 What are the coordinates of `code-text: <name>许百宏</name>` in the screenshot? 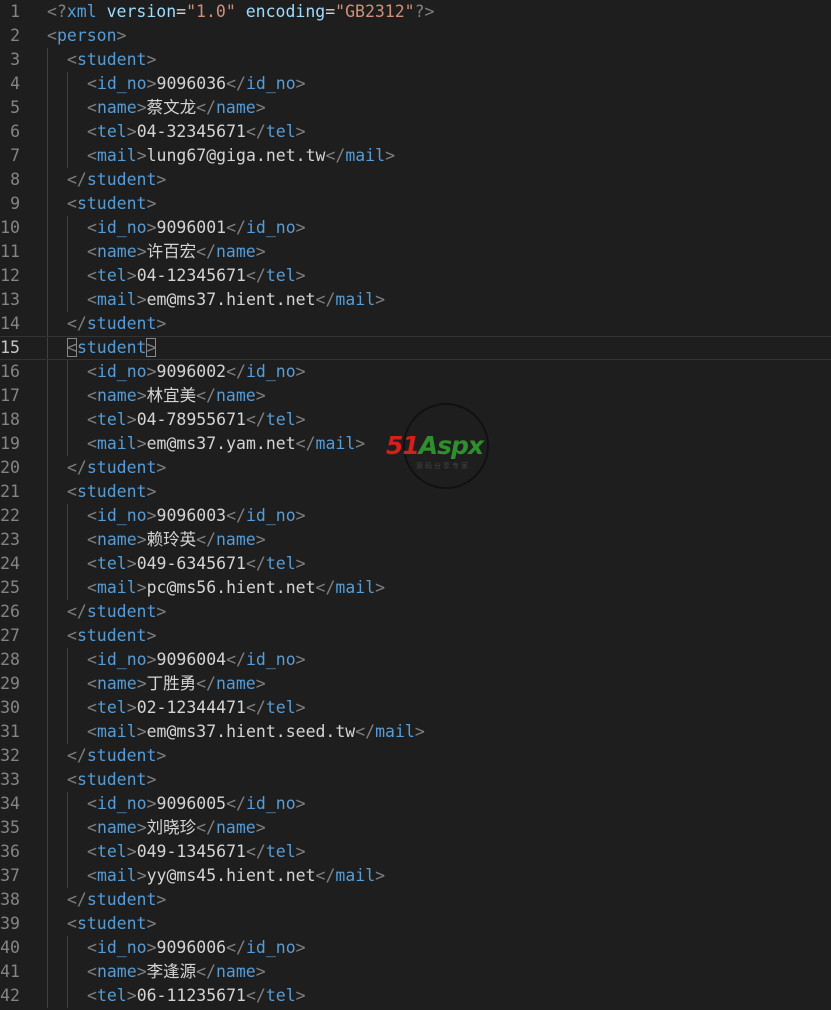 It's located at (176, 252).